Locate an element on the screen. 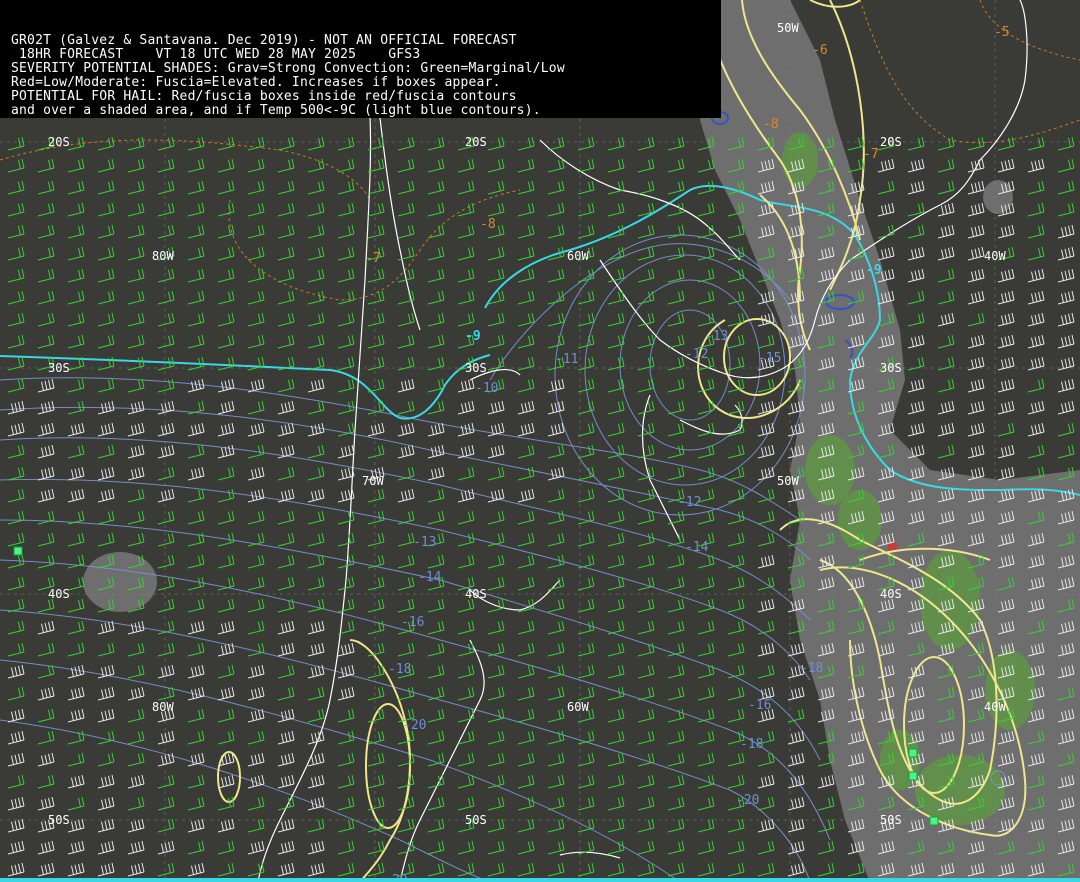 This screenshot has width=1080, height=882. svg-text: -18 is located at coordinates (399, 669).